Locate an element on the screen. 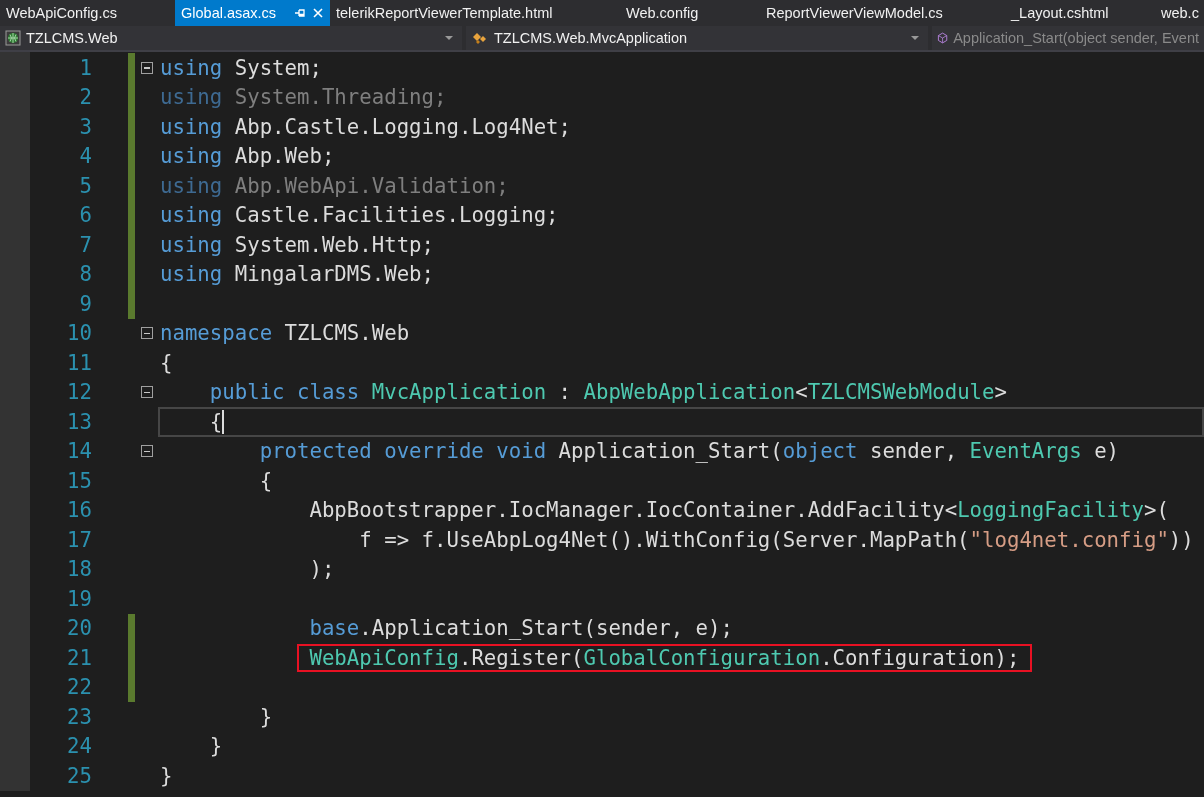 The height and width of the screenshot is (797, 1204). code-line: base.Application_Start(sender, e); is located at coordinates (520, 628).